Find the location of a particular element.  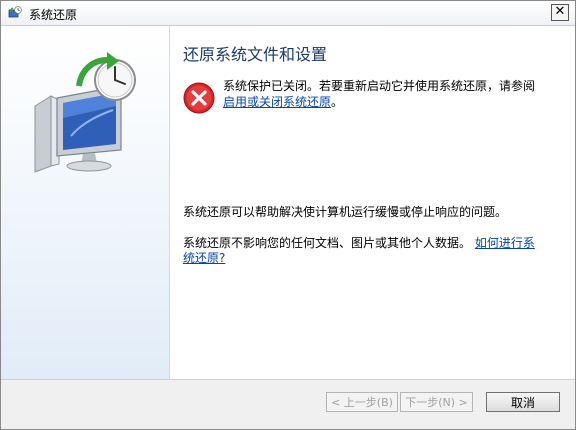

window-title: 系统还原 is located at coordinates (53, 15).